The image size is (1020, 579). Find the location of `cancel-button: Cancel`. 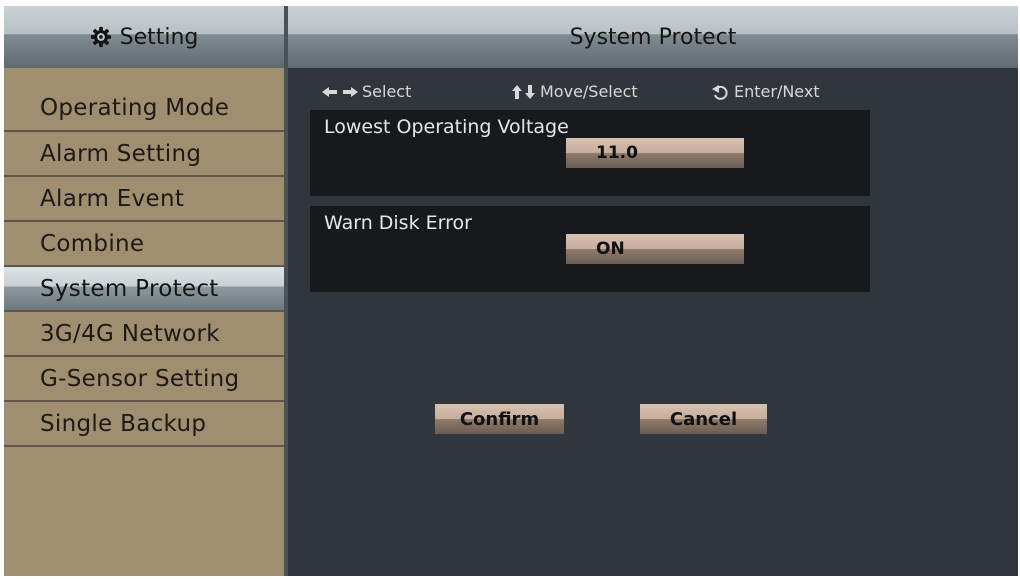

cancel-button: Cancel is located at coordinates (703, 419).